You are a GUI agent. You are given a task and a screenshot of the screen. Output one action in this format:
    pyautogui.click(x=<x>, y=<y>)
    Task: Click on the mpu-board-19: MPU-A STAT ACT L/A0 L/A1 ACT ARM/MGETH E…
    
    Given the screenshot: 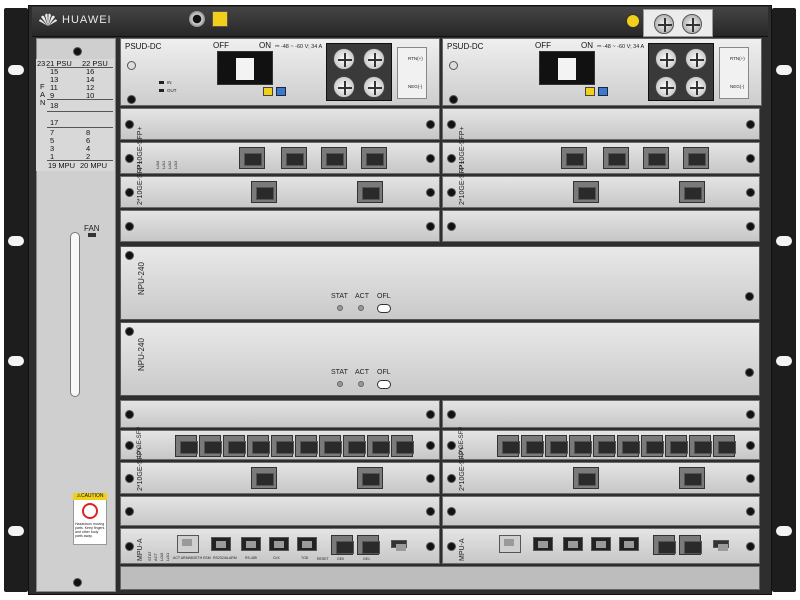 What is the action you would take?
    pyautogui.click(x=280, y=546)
    